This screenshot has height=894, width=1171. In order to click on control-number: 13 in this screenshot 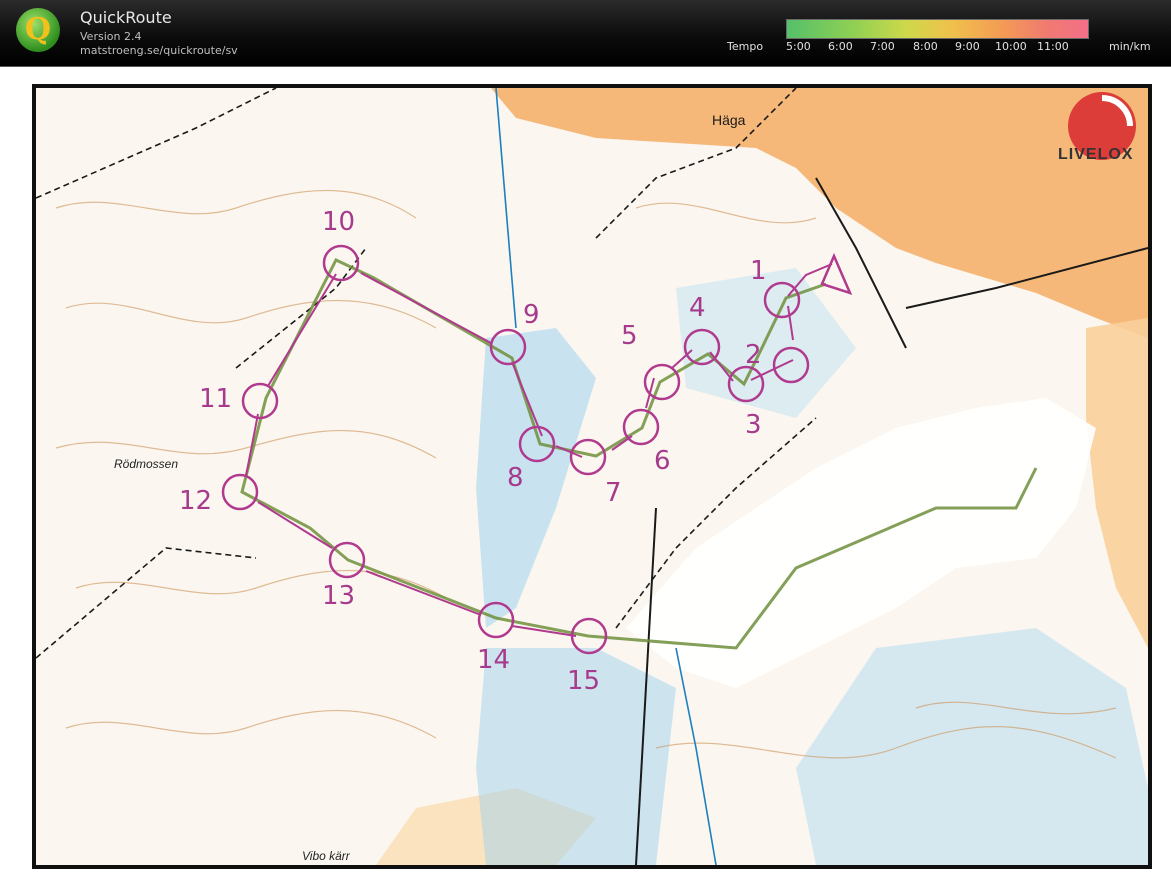, I will do `click(339, 596)`.